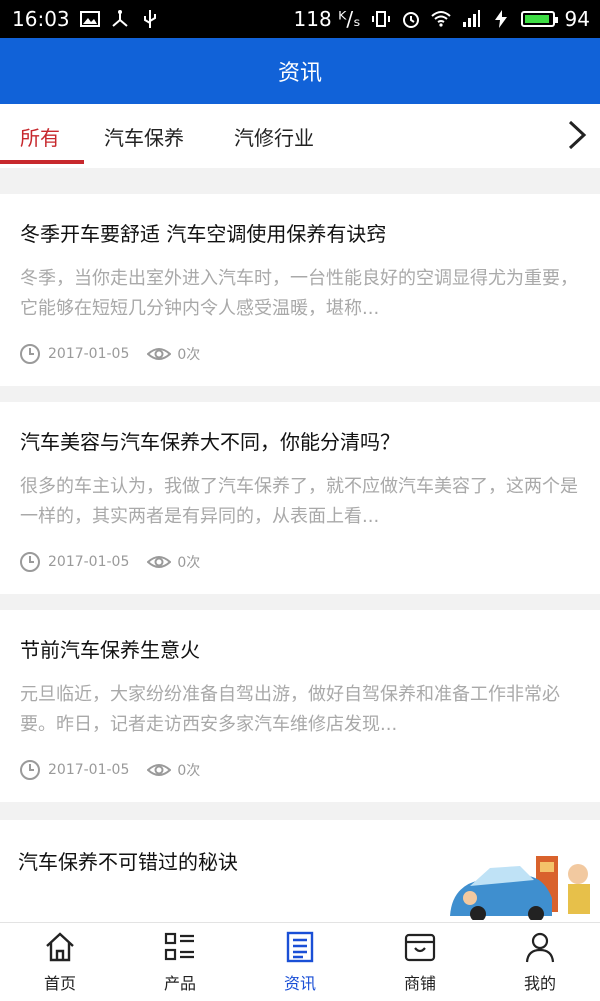 This screenshot has width=600, height=1001. What do you see at coordinates (110, 650) in the screenshot?
I see `article-title: 节前汽车保养生意火` at bounding box center [110, 650].